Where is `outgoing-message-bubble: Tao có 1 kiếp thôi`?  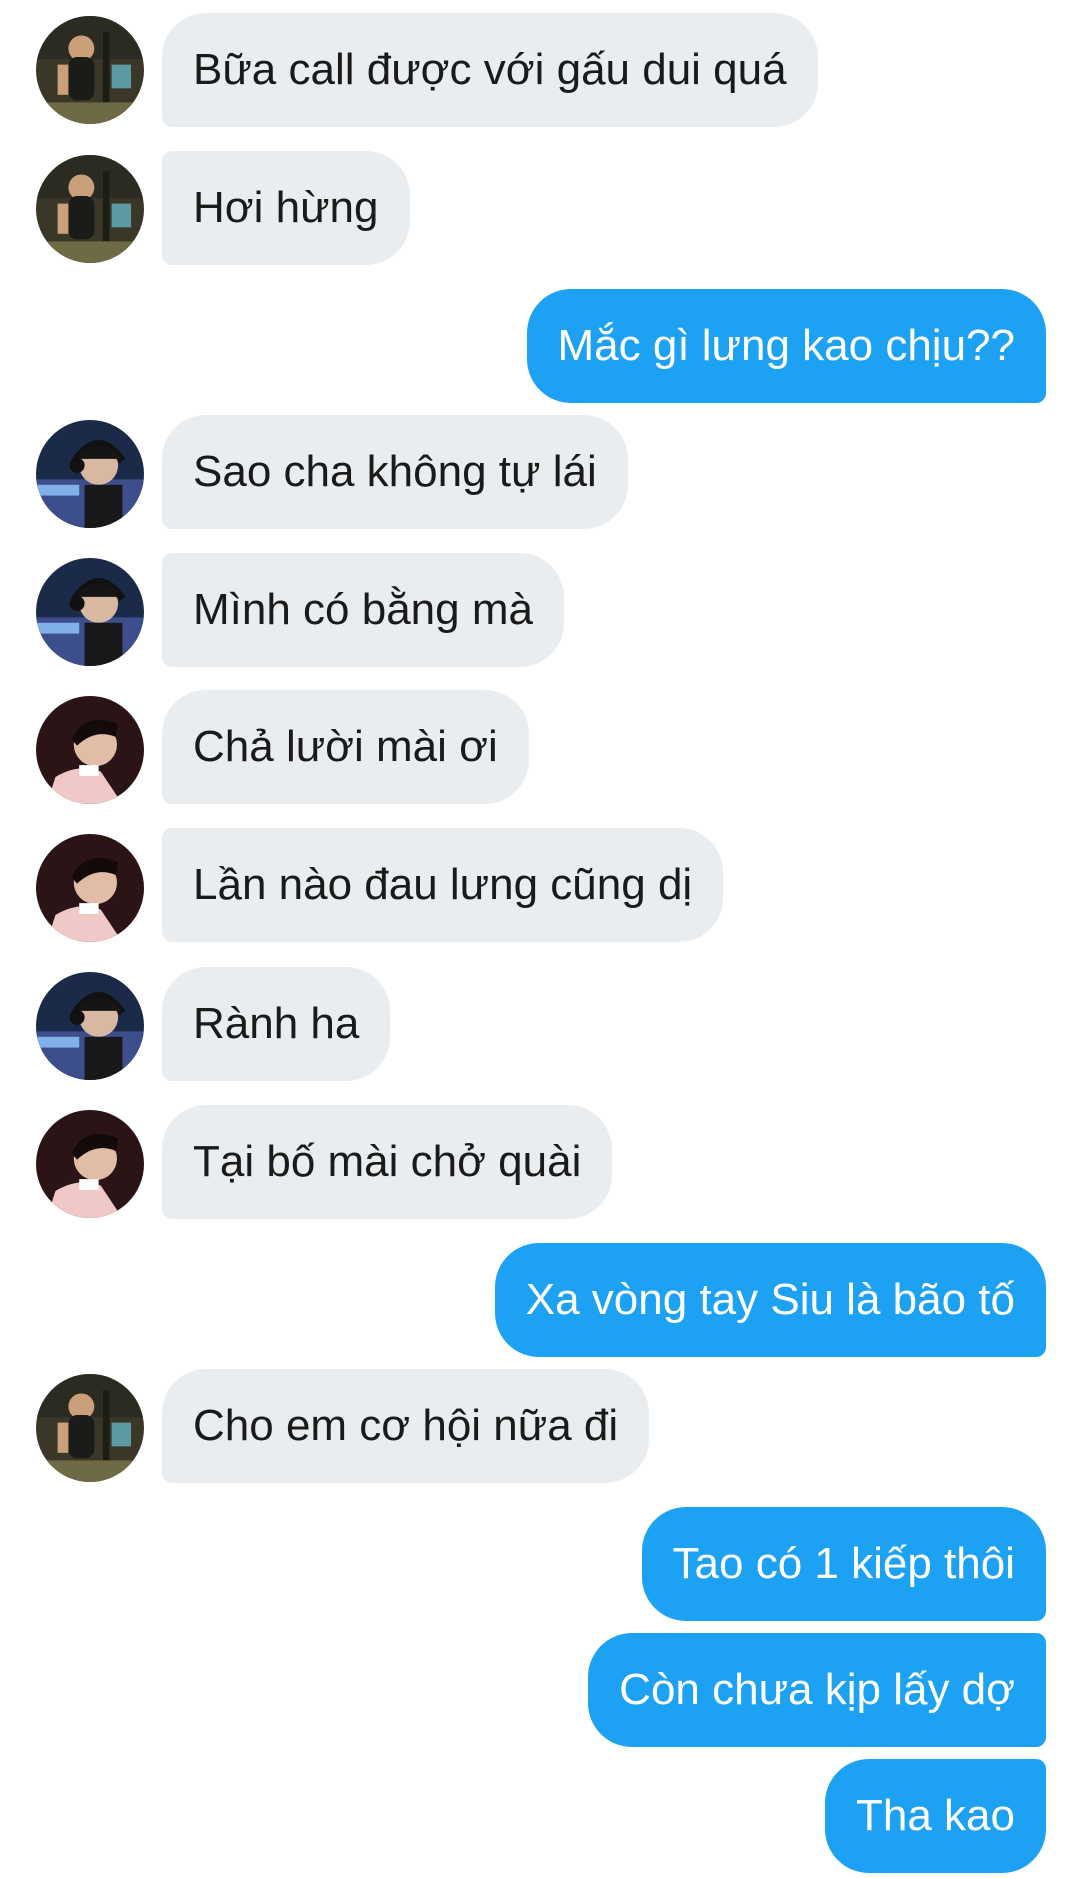
outgoing-message-bubble: Tao có 1 kiếp thôi is located at coordinates (843, 1564).